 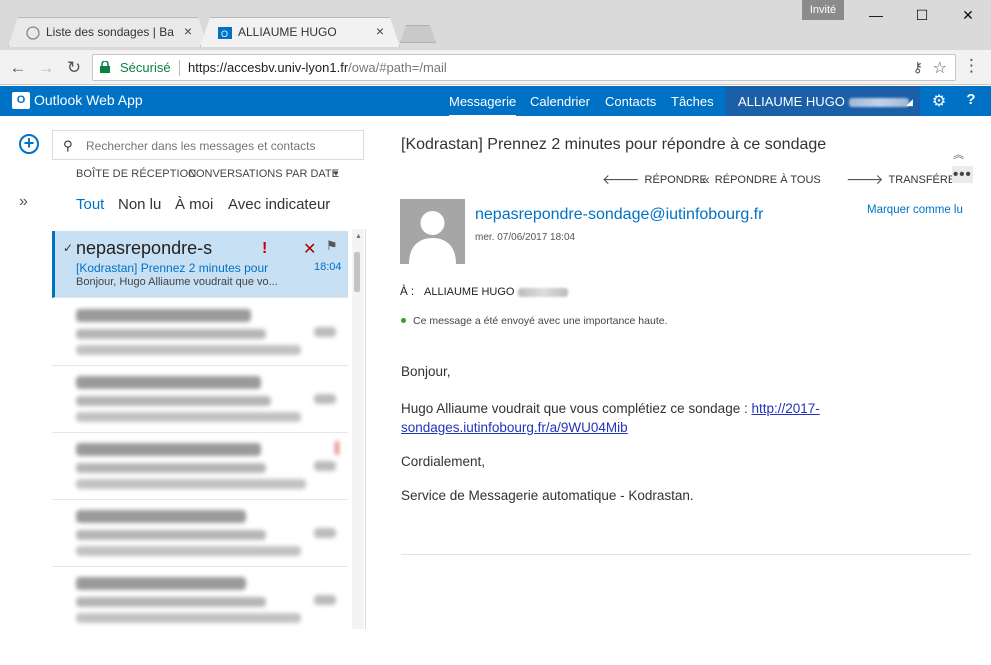 I want to click on search-box: ⚲, so click(x=208, y=145).